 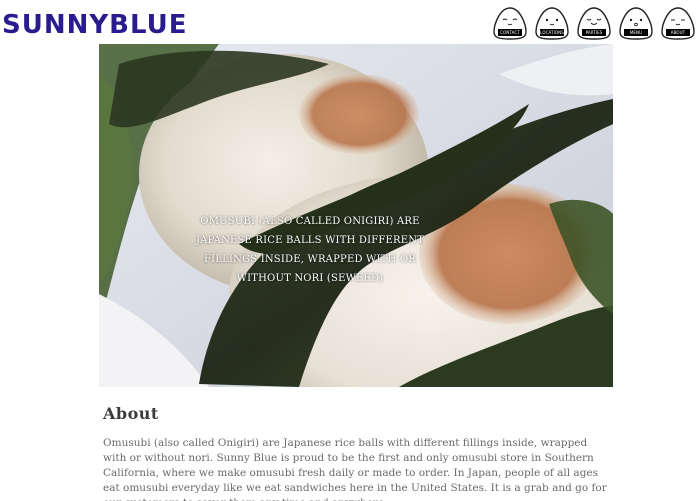 What do you see at coordinates (594, 32) in the screenshot?
I see `nav-parties-label: PARTIES` at bounding box center [594, 32].